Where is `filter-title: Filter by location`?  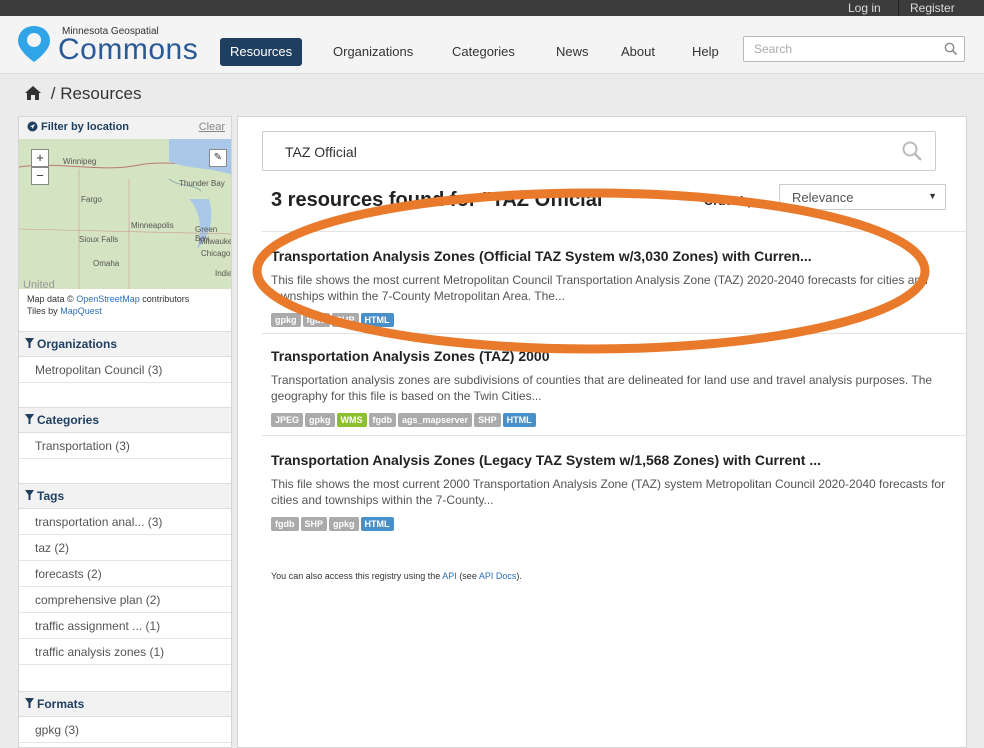 filter-title: Filter by location is located at coordinates (85, 127).